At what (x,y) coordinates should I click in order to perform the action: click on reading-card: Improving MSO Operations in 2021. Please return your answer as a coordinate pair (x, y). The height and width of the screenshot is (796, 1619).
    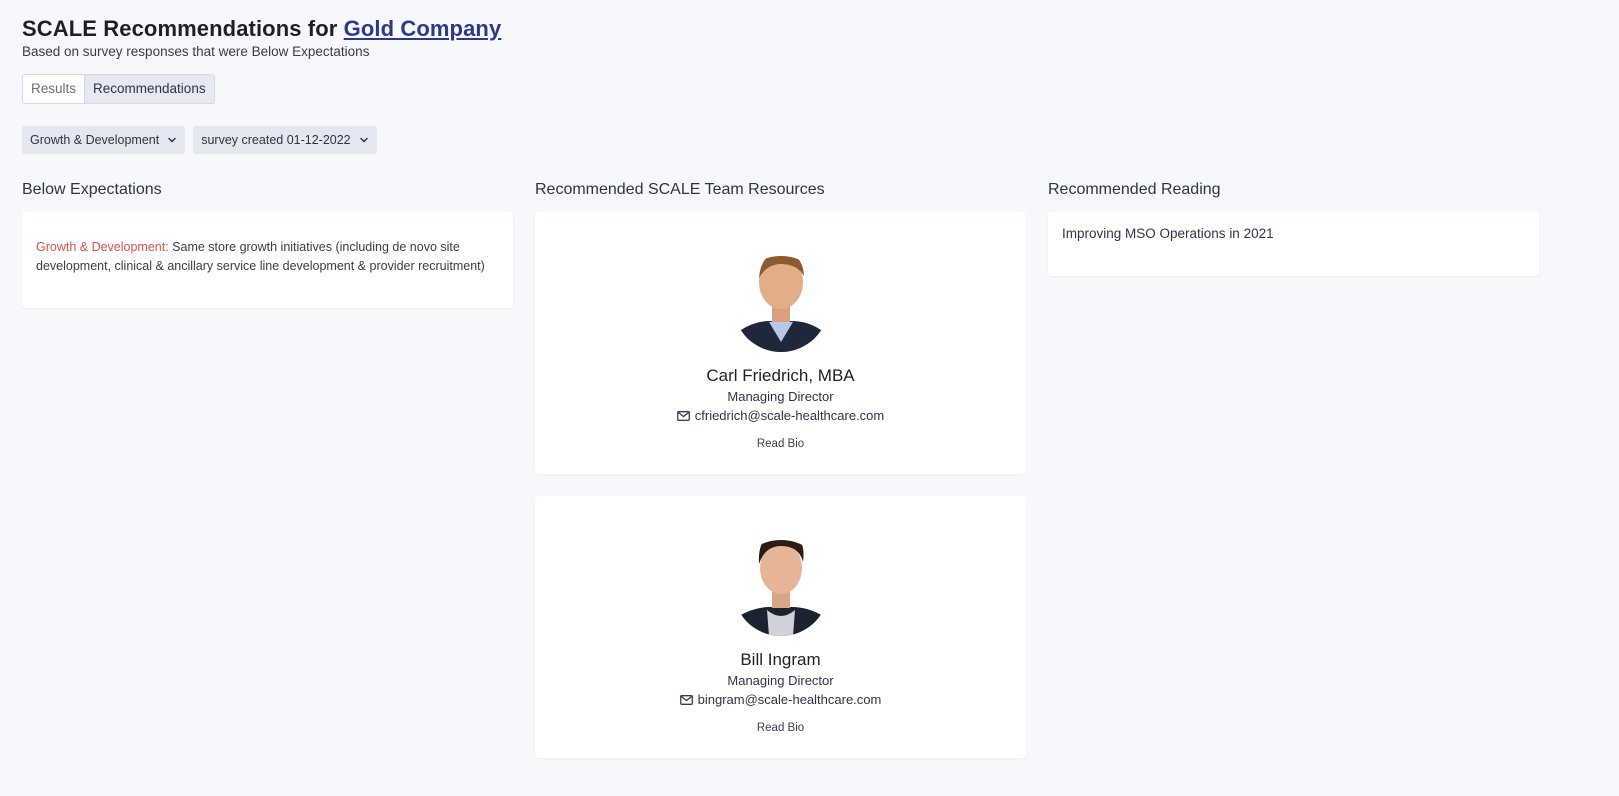
    Looking at the image, I should click on (1293, 244).